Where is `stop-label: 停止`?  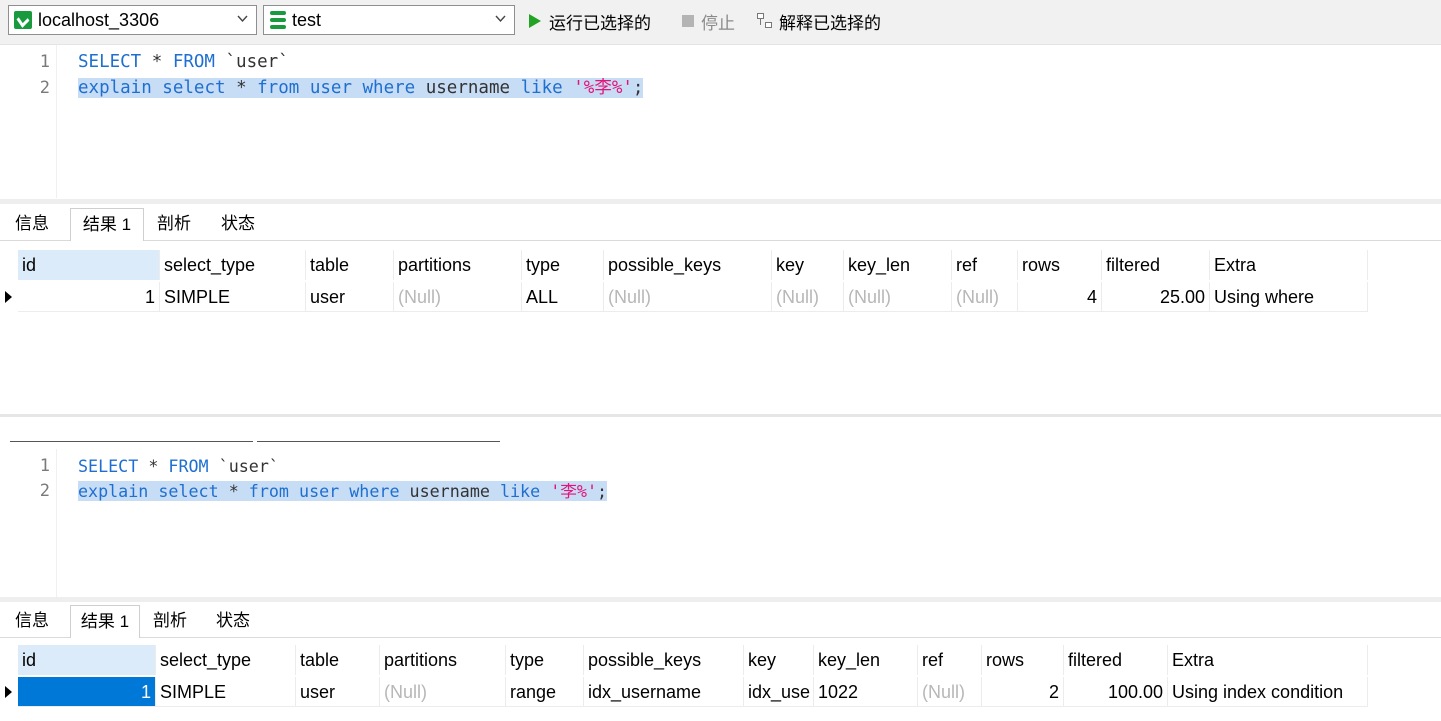 stop-label: 停止 is located at coordinates (718, 23).